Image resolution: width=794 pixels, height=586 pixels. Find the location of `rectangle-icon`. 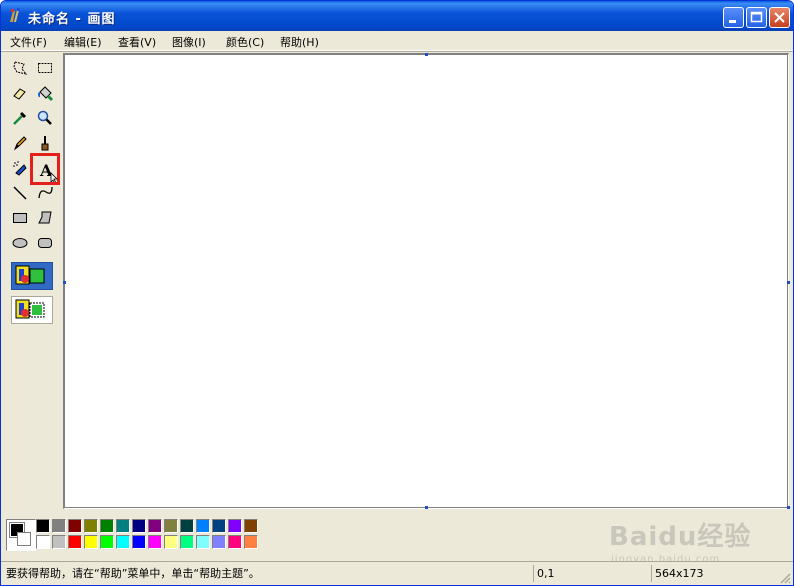

rectangle-icon is located at coordinates (20, 218).